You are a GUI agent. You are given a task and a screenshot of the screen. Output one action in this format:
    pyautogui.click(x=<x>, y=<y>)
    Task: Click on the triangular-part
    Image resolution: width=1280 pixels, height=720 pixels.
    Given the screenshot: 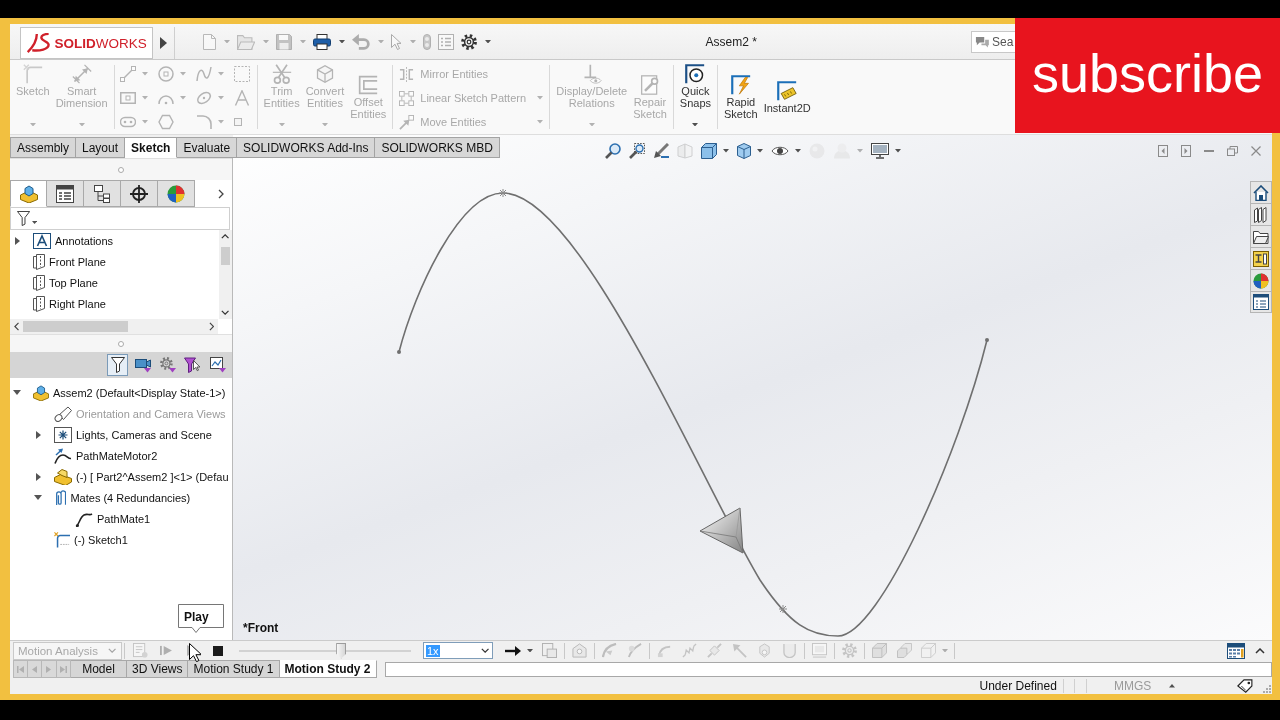 What is the action you would take?
    pyautogui.click(x=721, y=530)
    